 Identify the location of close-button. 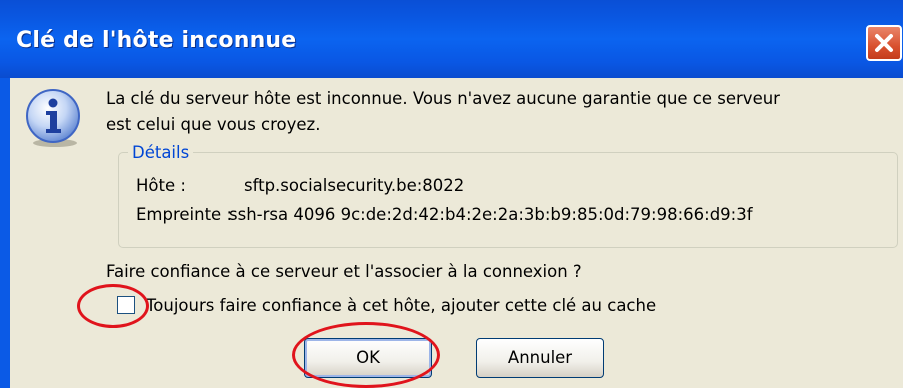
(884, 43).